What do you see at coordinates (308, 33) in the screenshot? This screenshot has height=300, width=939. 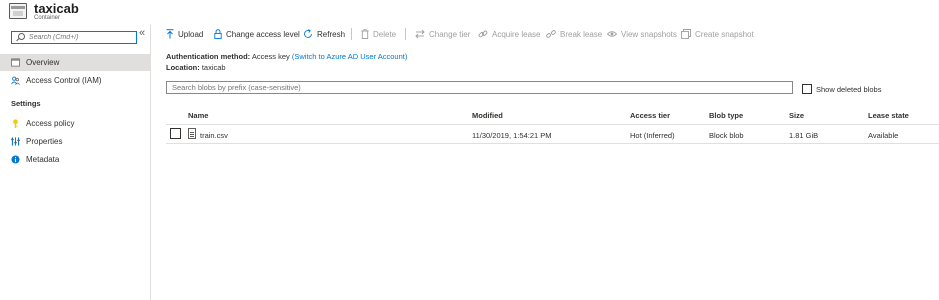 I see `refresh-icon` at bounding box center [308, 33].